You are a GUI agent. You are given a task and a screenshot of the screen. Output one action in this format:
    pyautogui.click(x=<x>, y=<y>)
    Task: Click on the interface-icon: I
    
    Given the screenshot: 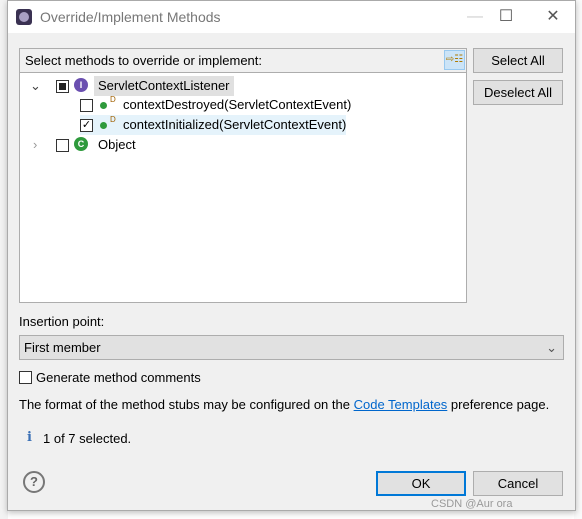 What is the action you would take?
    pyautogui.click(x=81, y=85)
    